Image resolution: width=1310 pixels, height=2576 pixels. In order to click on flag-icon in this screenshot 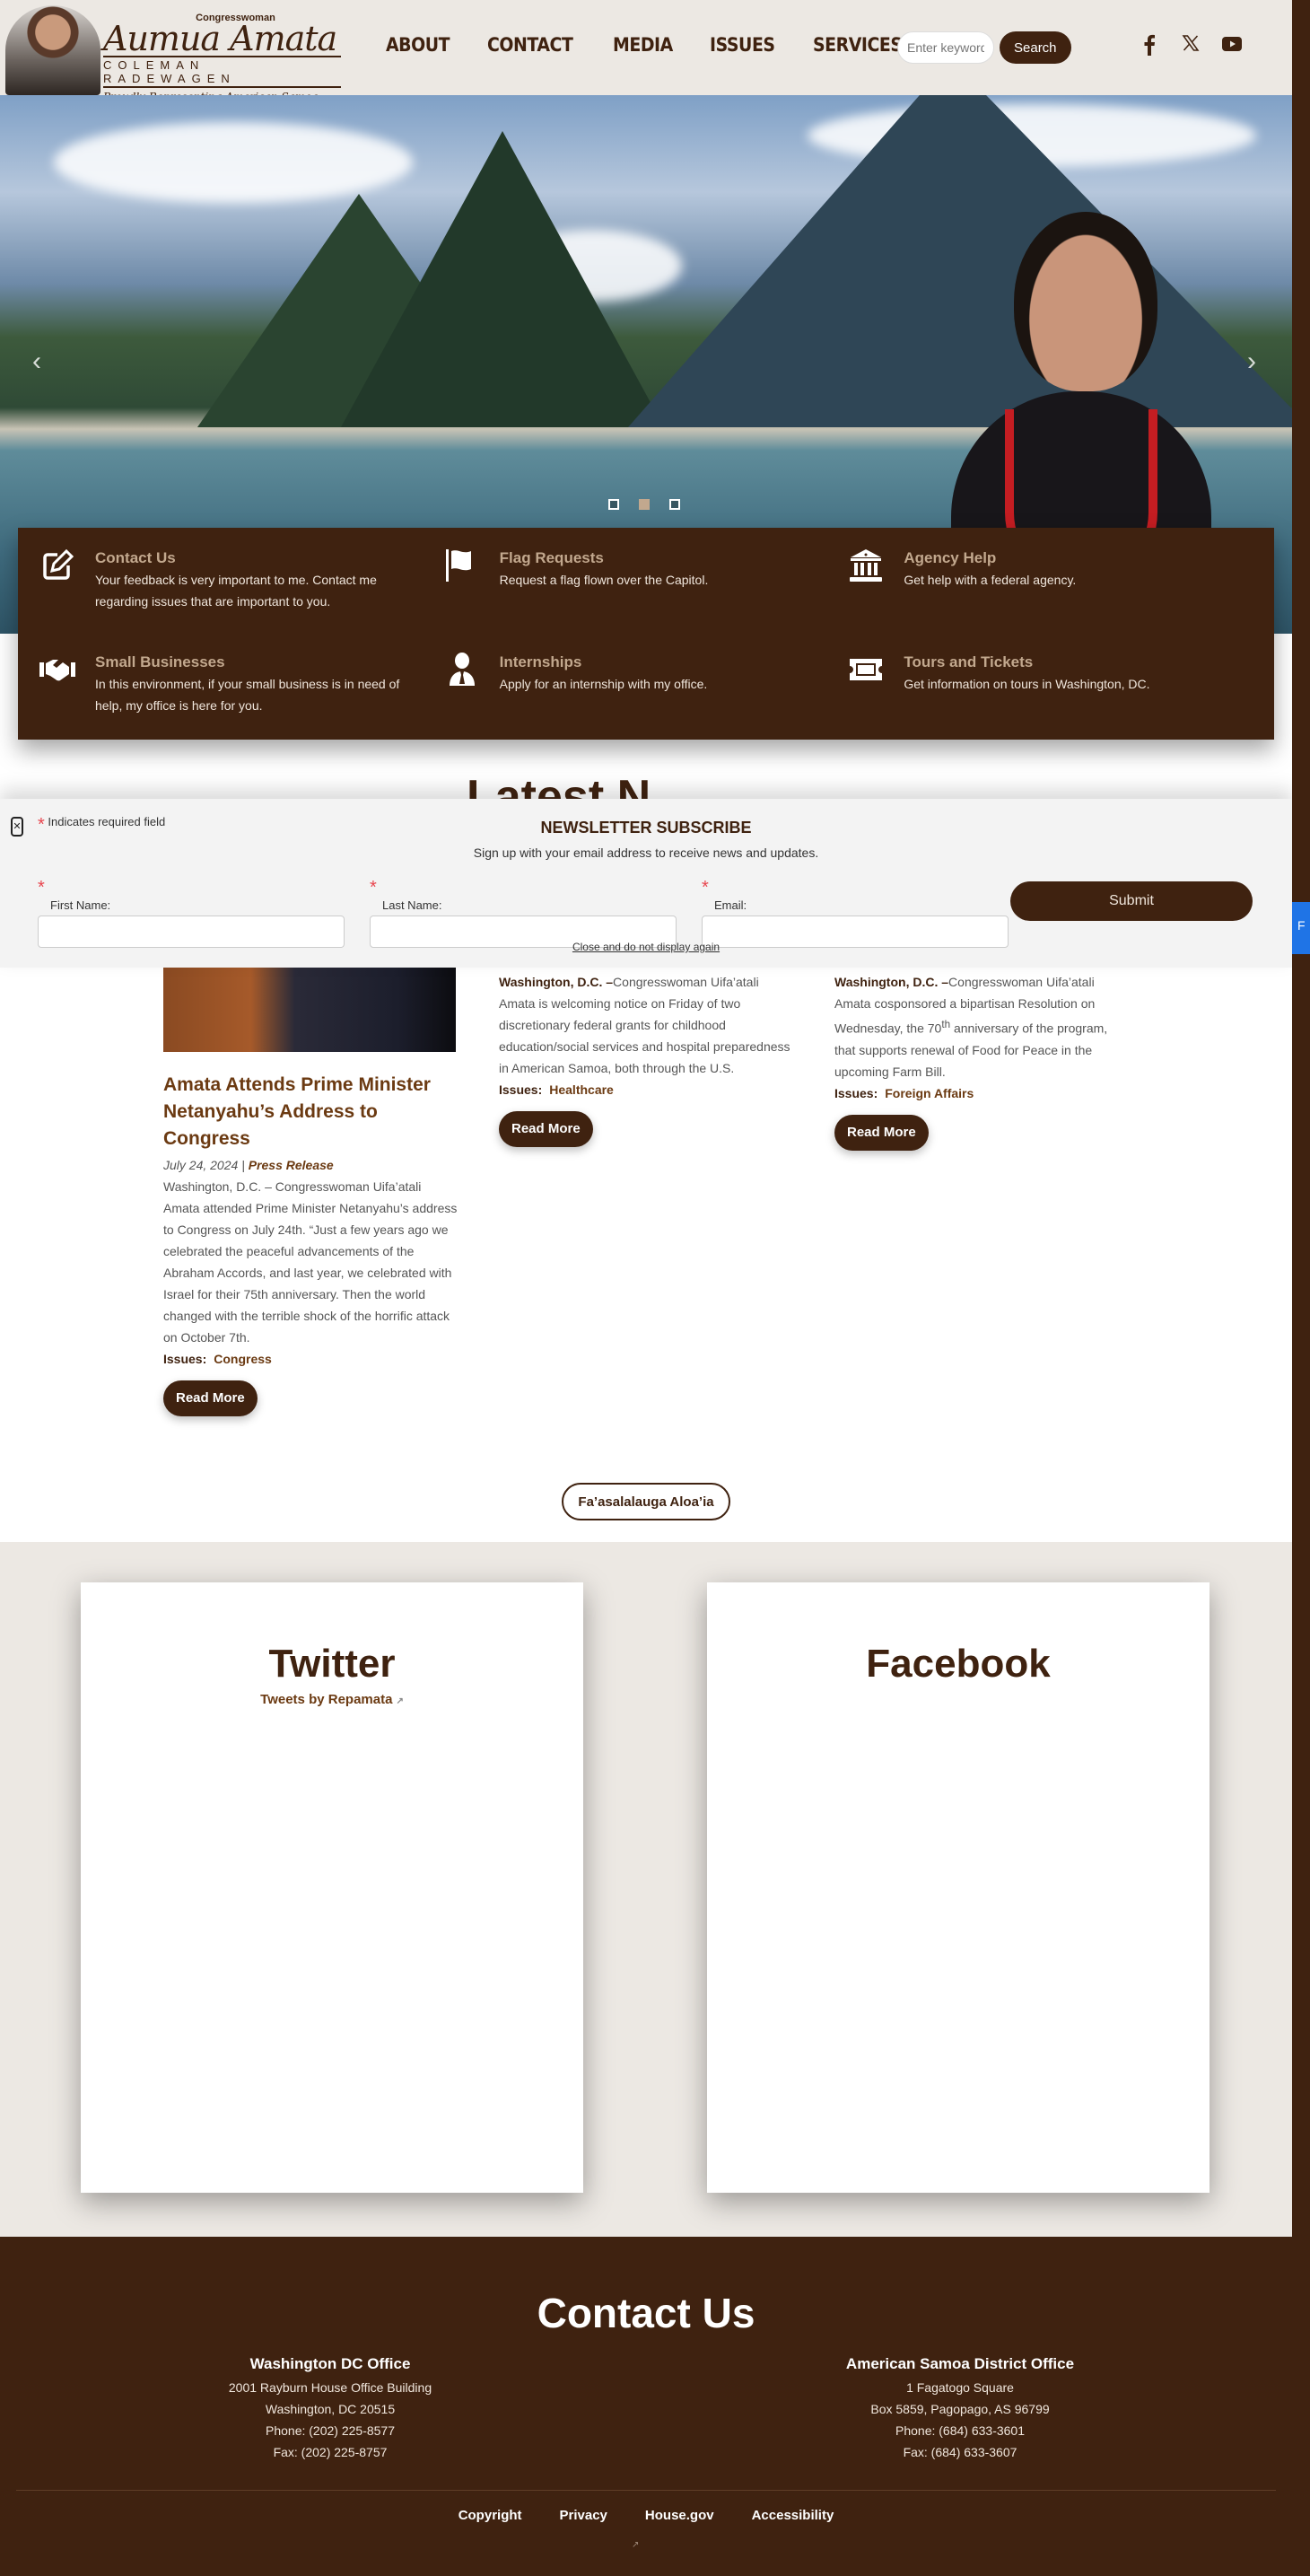, I will do `click(462, 565)`.